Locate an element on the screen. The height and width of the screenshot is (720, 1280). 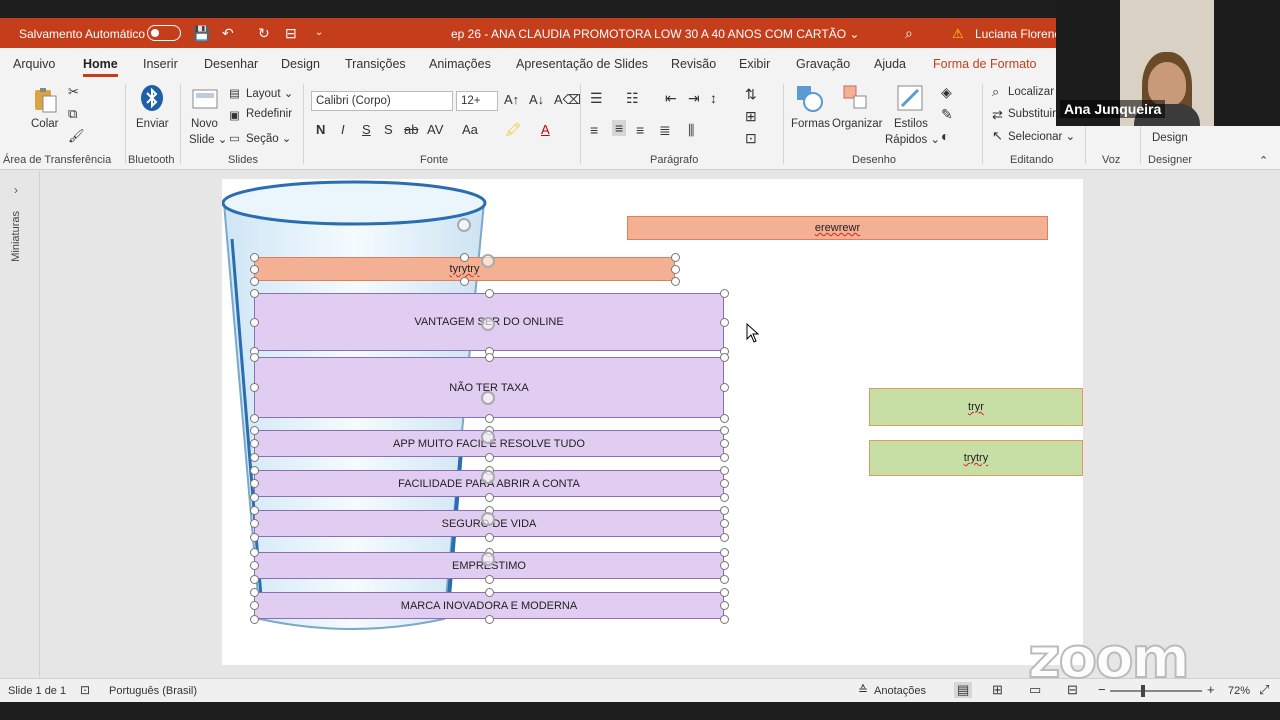
tab-home: Home is located at coordinates (100, 67).